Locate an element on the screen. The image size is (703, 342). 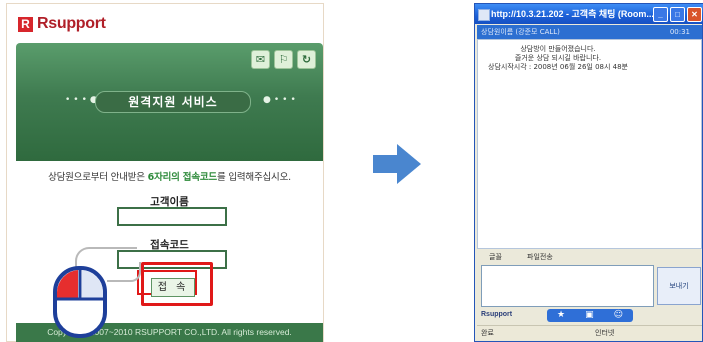
customer-name-input is located at coordinates (172, 216).